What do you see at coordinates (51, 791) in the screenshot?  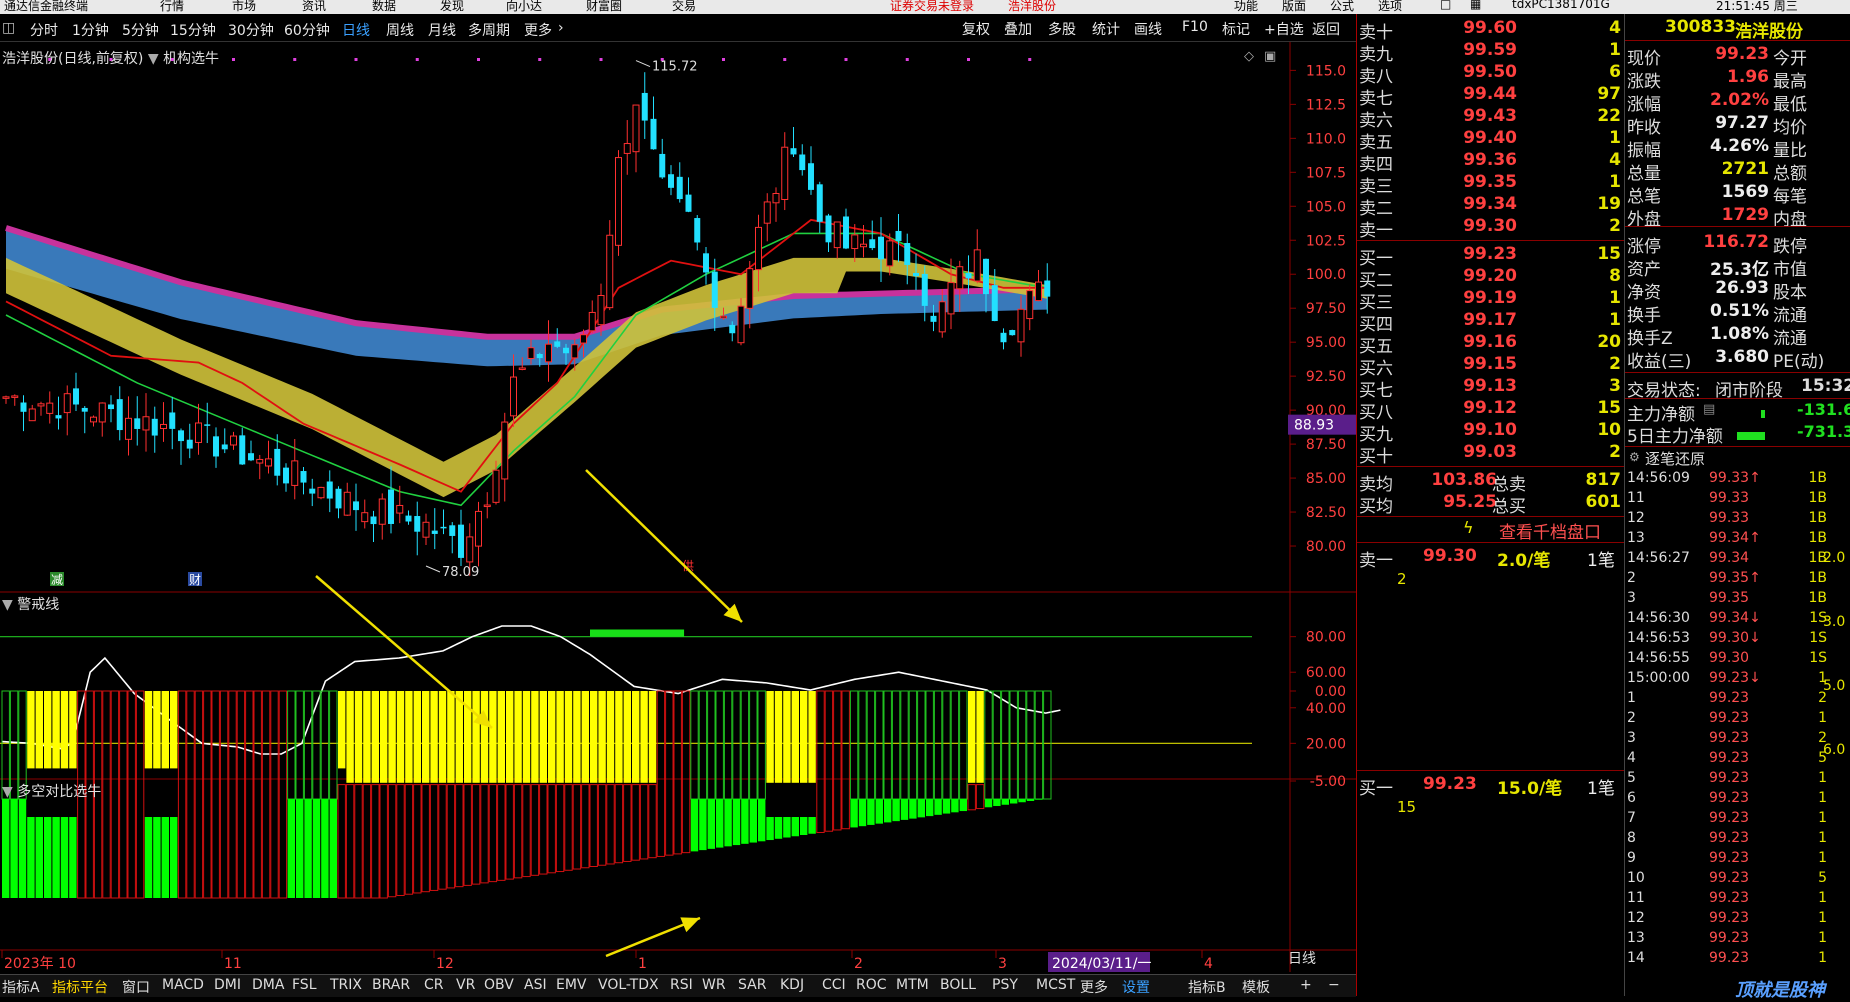 I see `panel3-title: ▼ 多空对比选牛` at bounding box center [51, 791].